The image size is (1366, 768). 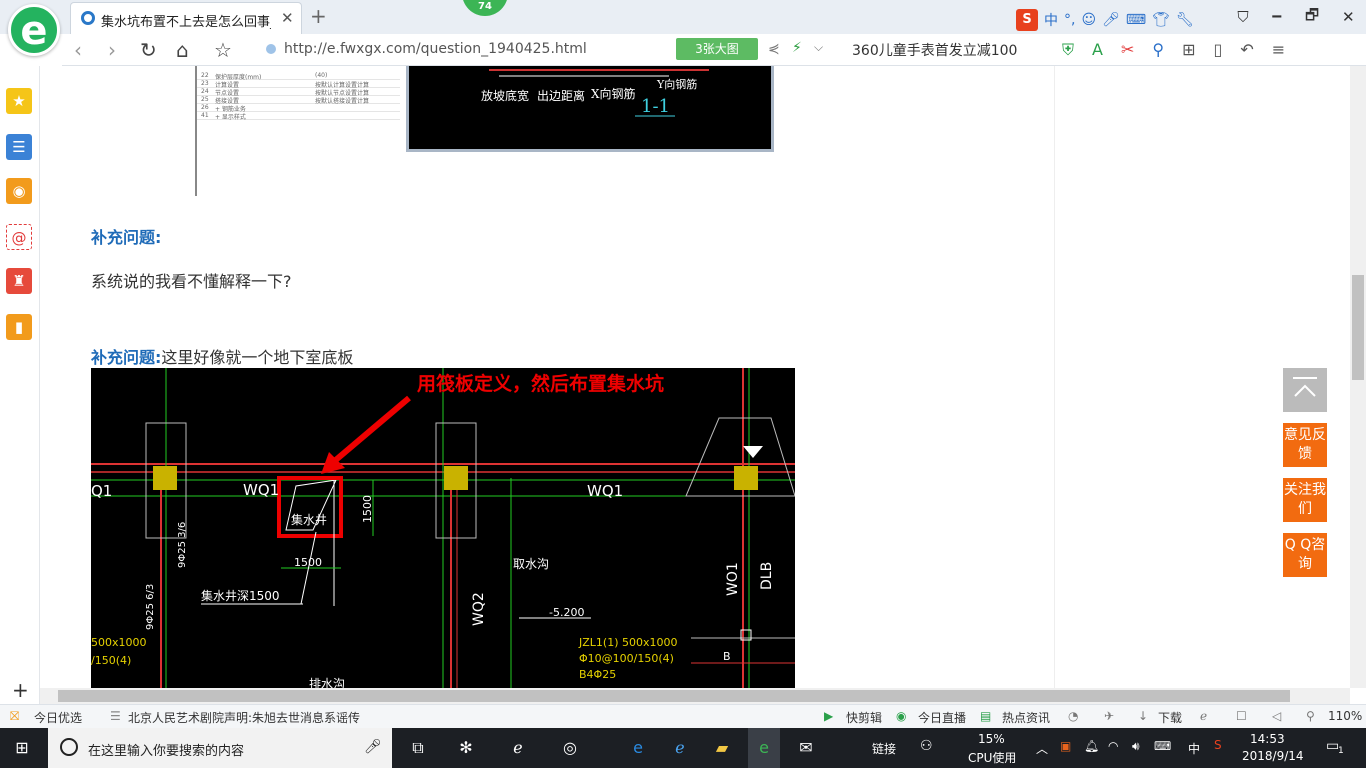 What do you see at coordinates (1136, 746) in the screenshot?
I see `volume-icon: 🔊︎` at bounding box center [1136, 746].